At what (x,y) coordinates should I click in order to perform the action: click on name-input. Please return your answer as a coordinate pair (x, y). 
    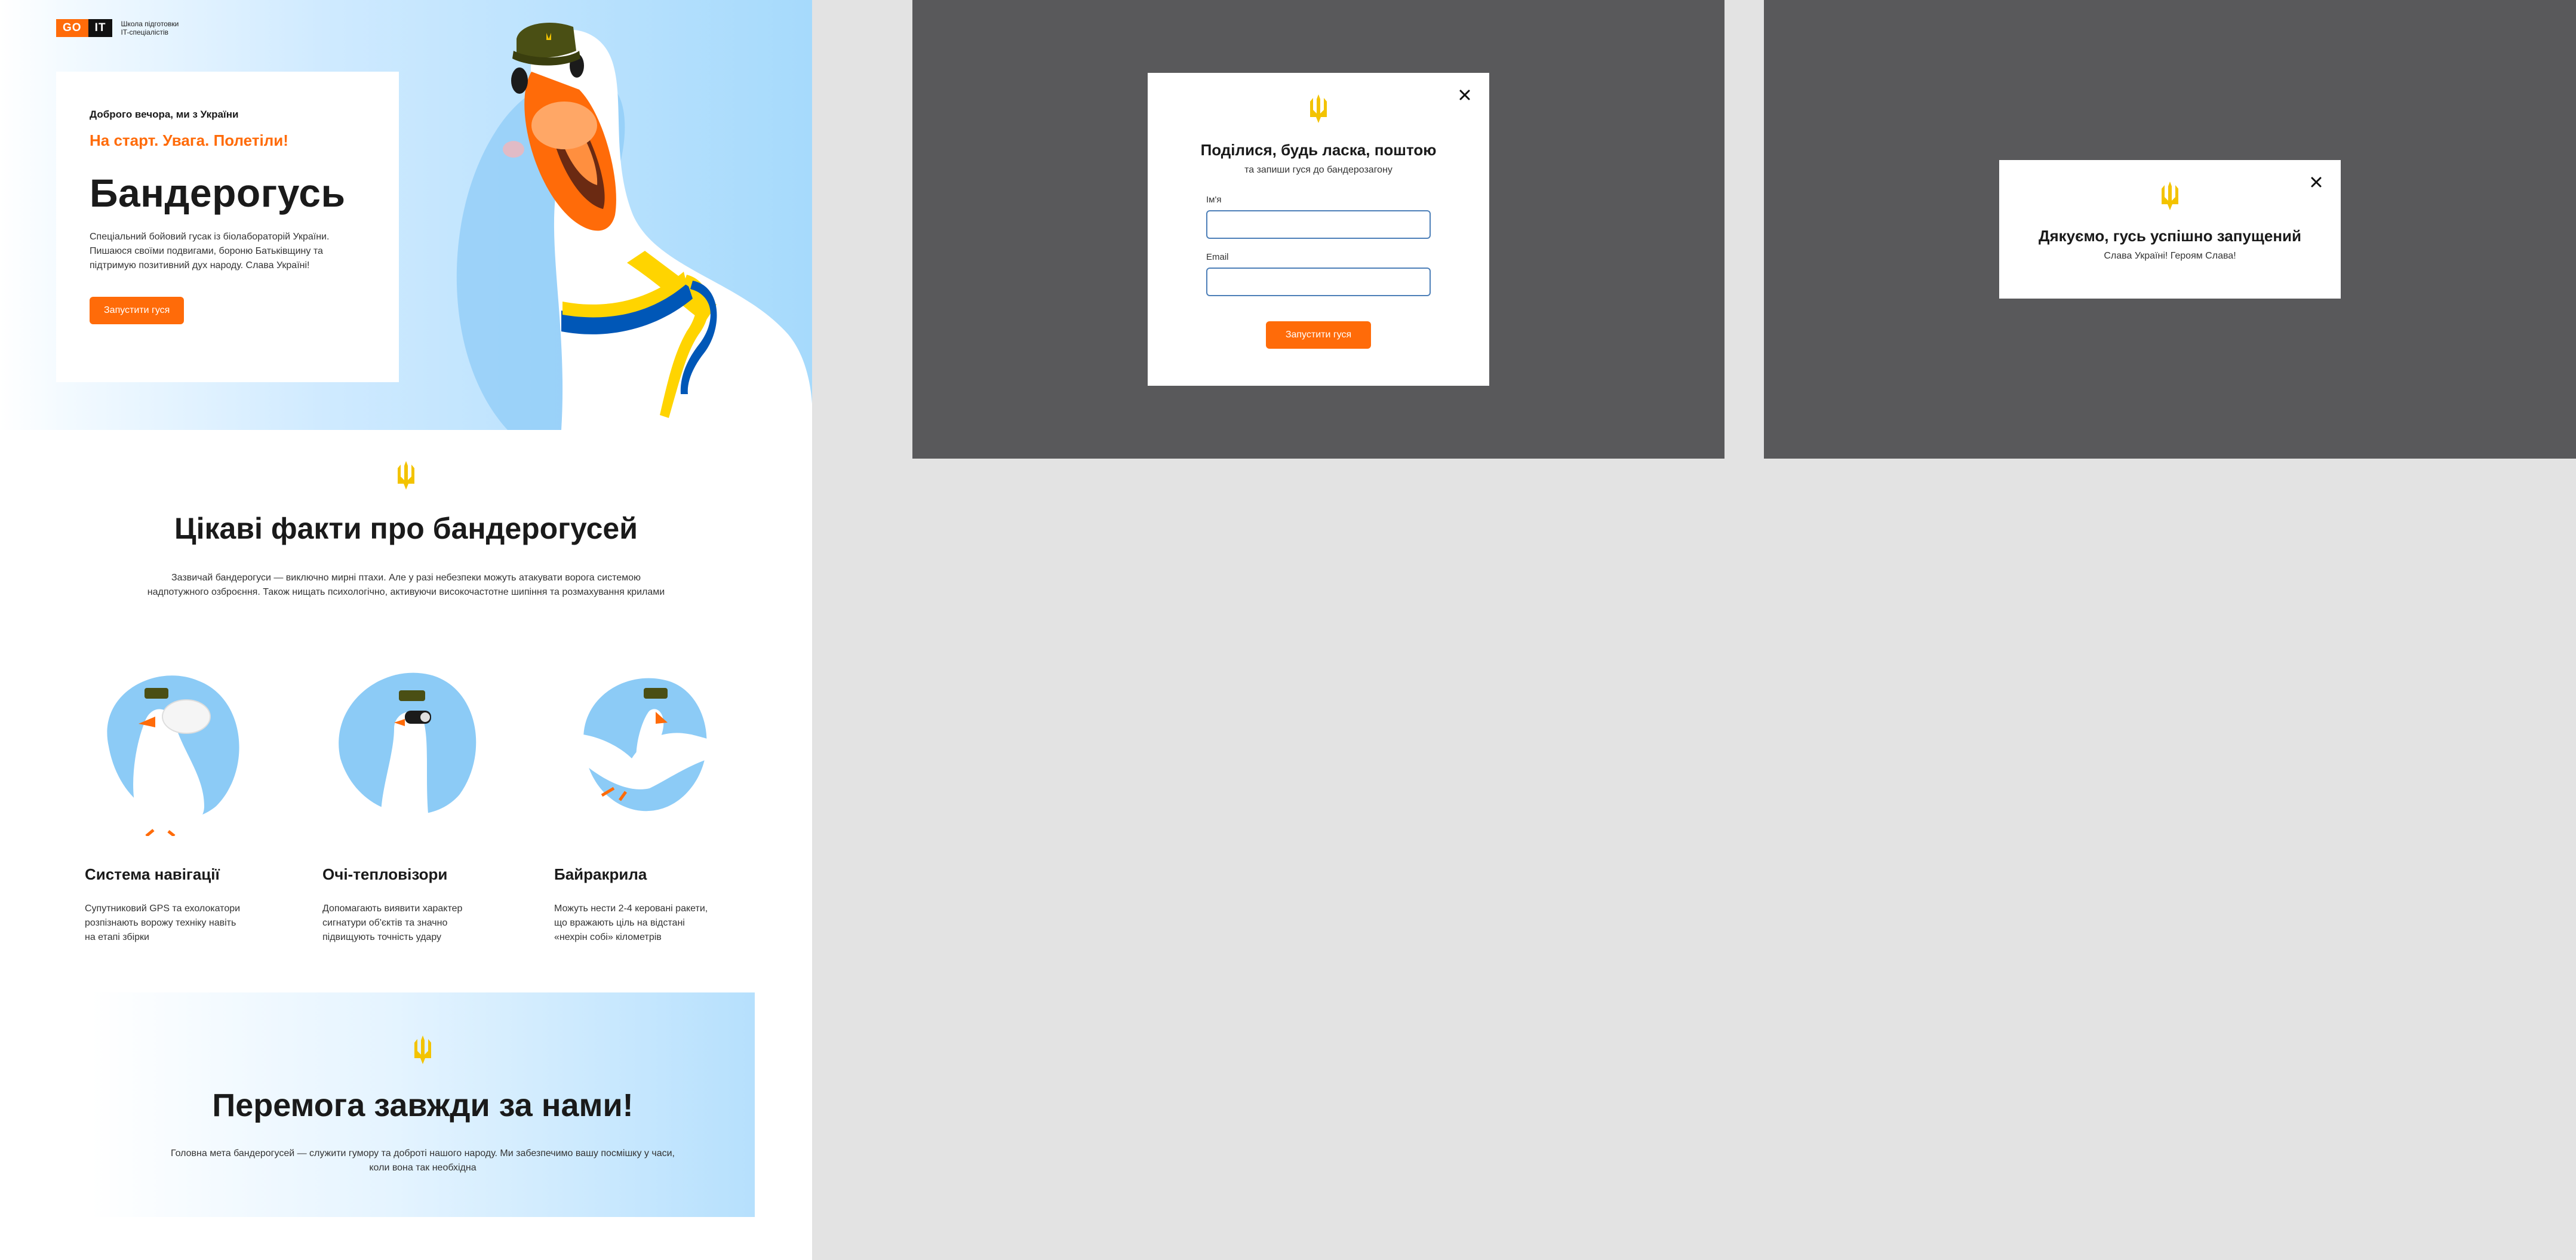
    Looking at the image, I should click on (1318, 224).